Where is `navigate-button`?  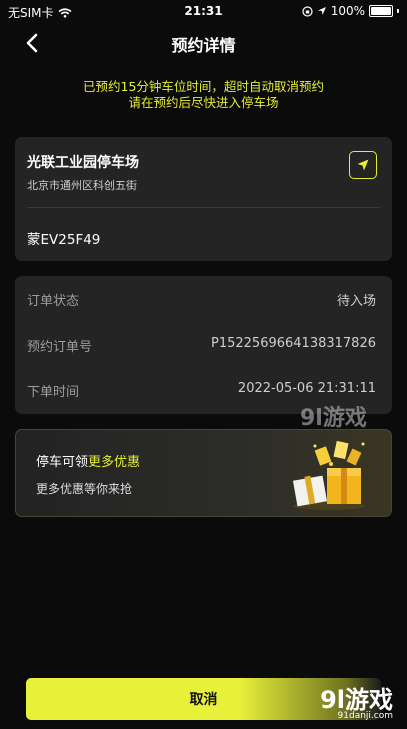 navigate-button is located at coordinates (363, 165).